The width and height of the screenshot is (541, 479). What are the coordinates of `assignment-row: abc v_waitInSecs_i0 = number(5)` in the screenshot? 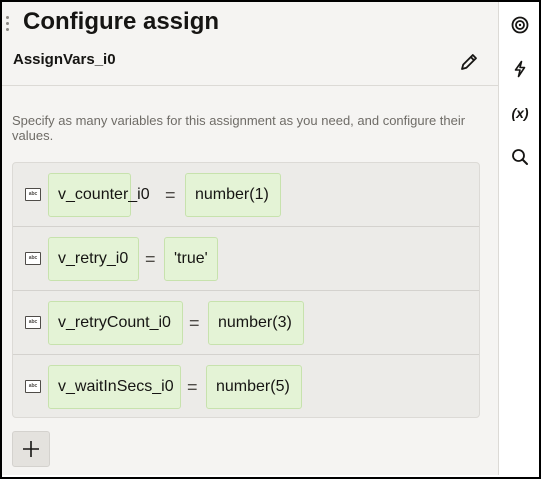 It's located at (246, 386).